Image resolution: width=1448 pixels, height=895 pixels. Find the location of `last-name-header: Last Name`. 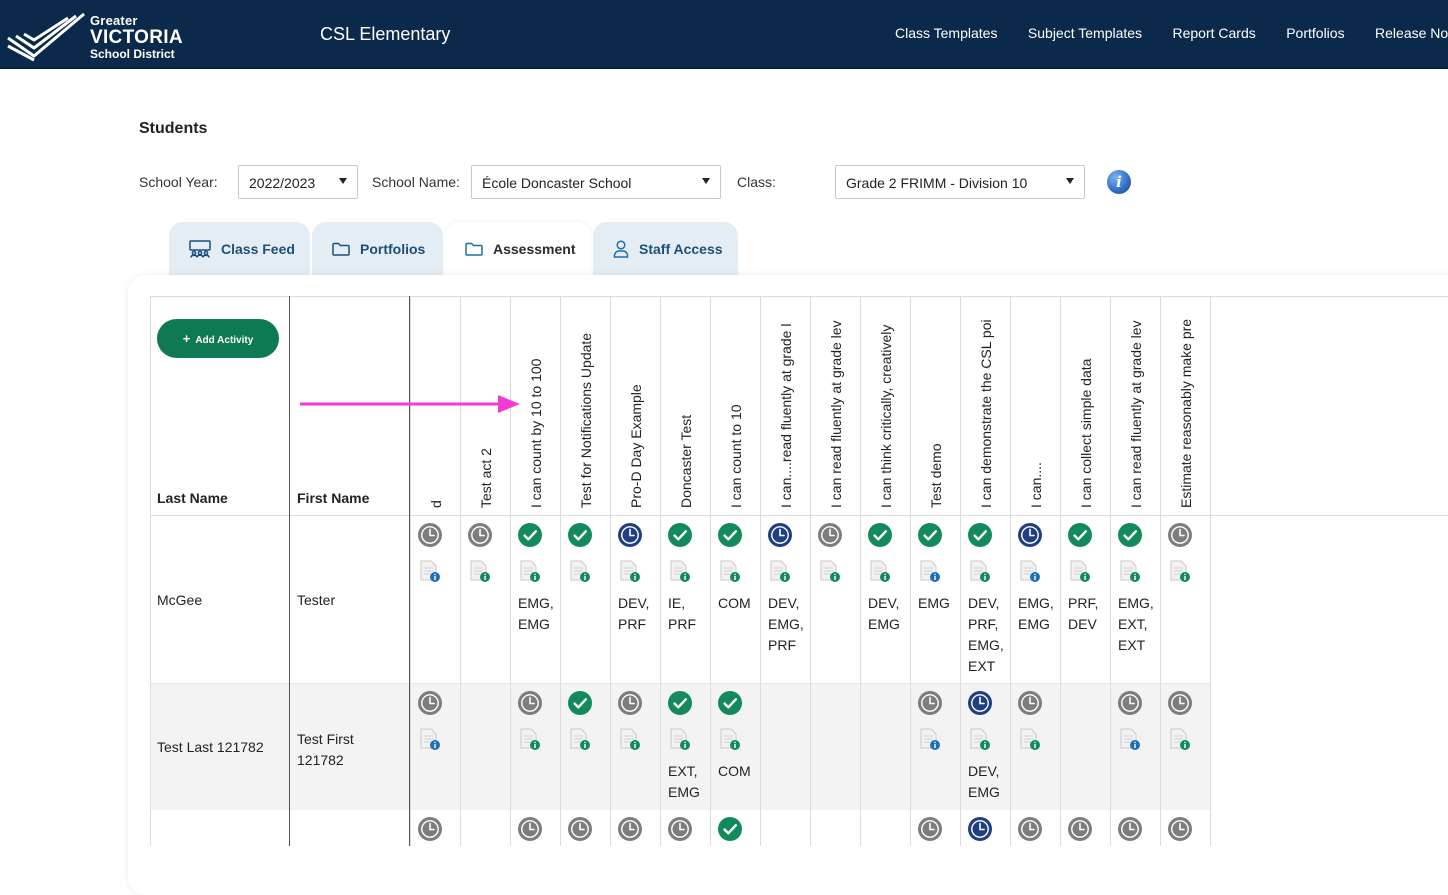

last-name-header: Last Name is located at coordinates (192, 498).